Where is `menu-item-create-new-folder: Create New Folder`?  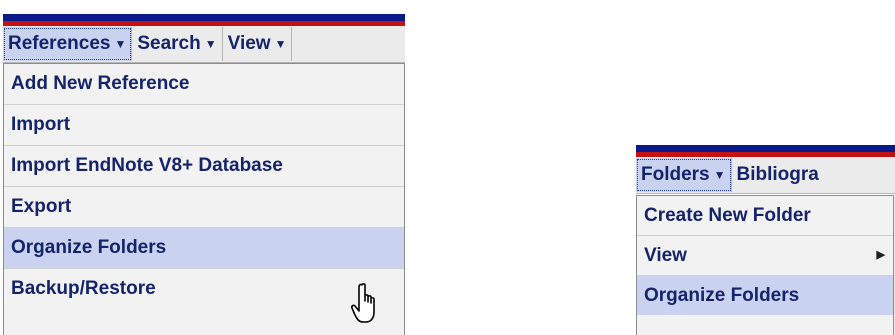
menu-item-create-new-folder: Create New Folder is located at coordinates (765, 215).